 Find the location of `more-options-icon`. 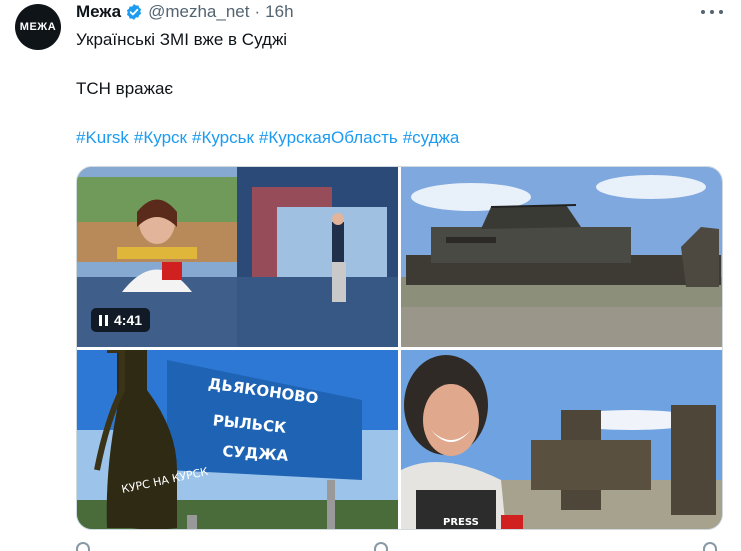

more-options-icon is located at coordinates (712, 12).